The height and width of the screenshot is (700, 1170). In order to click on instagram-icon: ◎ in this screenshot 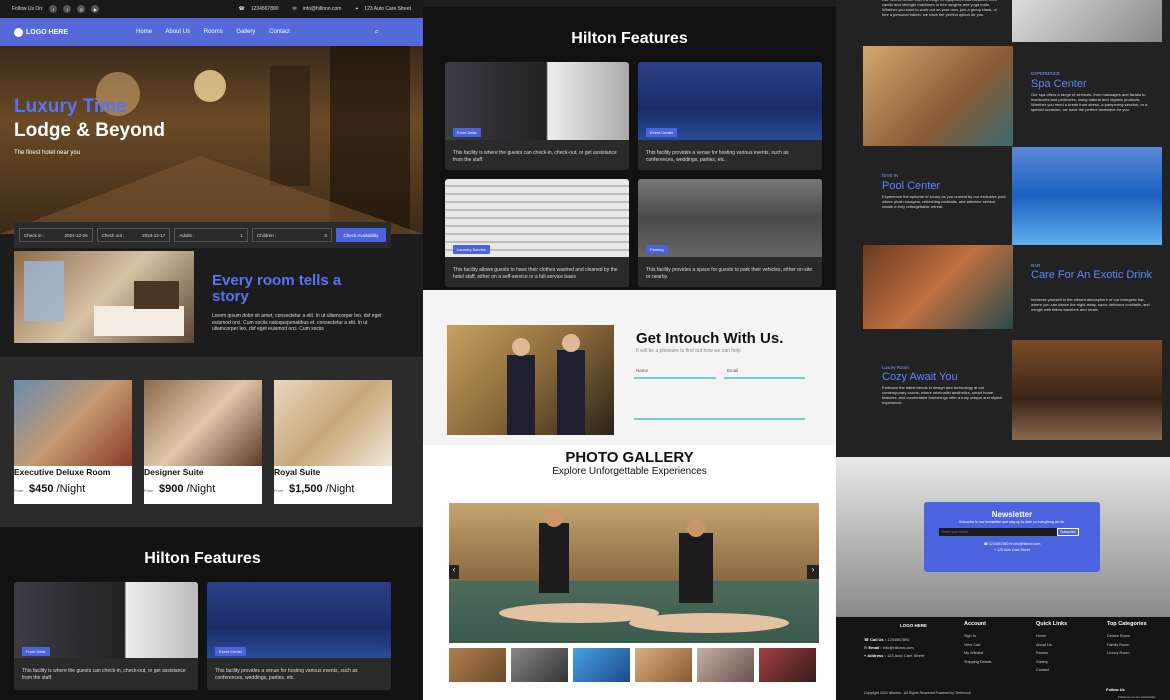, I will do `click(81, 9)`.